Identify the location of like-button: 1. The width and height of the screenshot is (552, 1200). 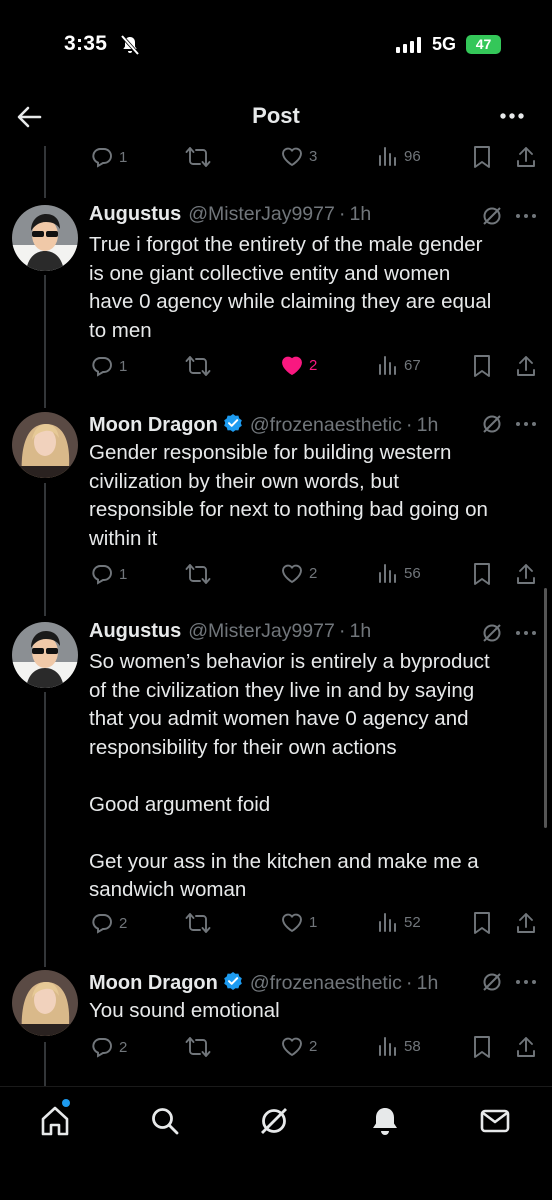
(298, 922).